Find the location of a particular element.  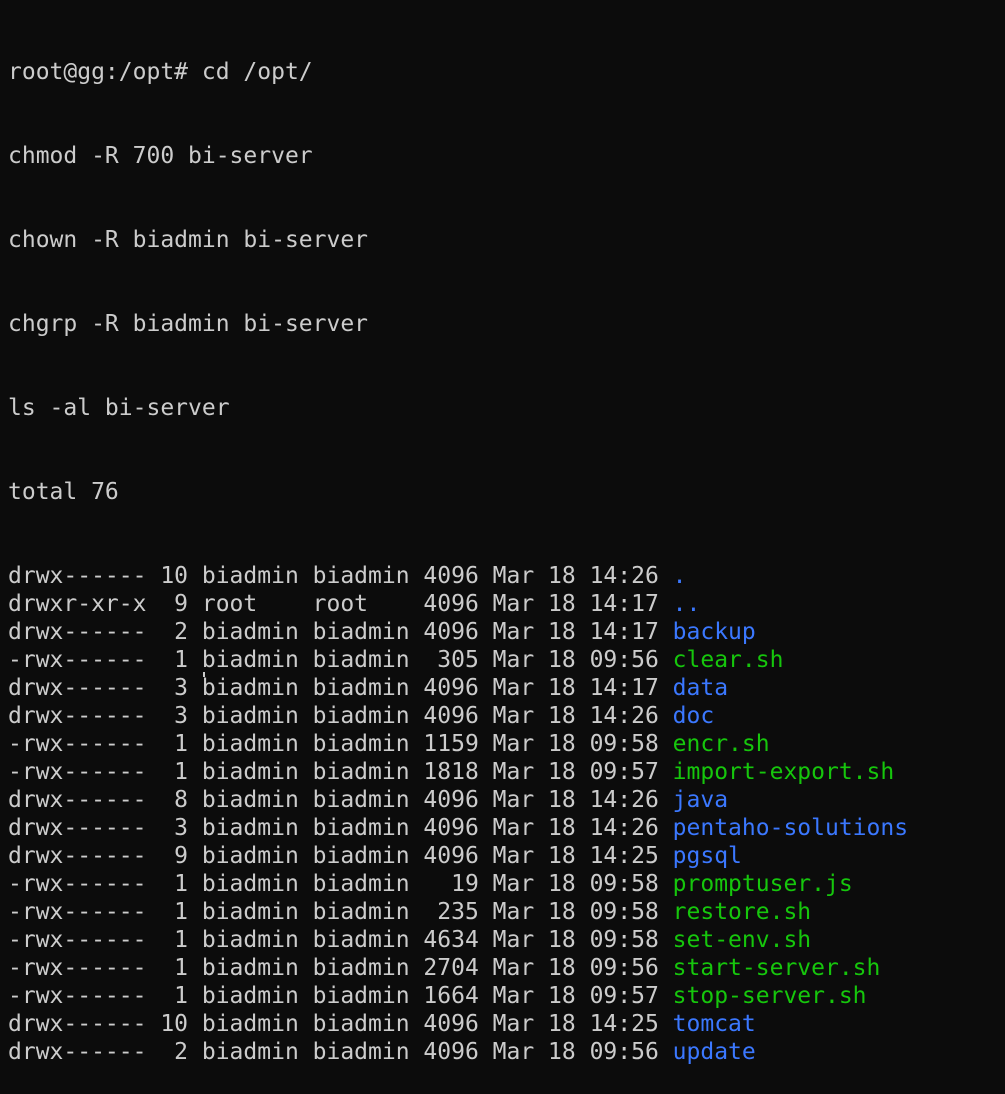

directory-name: backup is located at coordinates (714, 632).